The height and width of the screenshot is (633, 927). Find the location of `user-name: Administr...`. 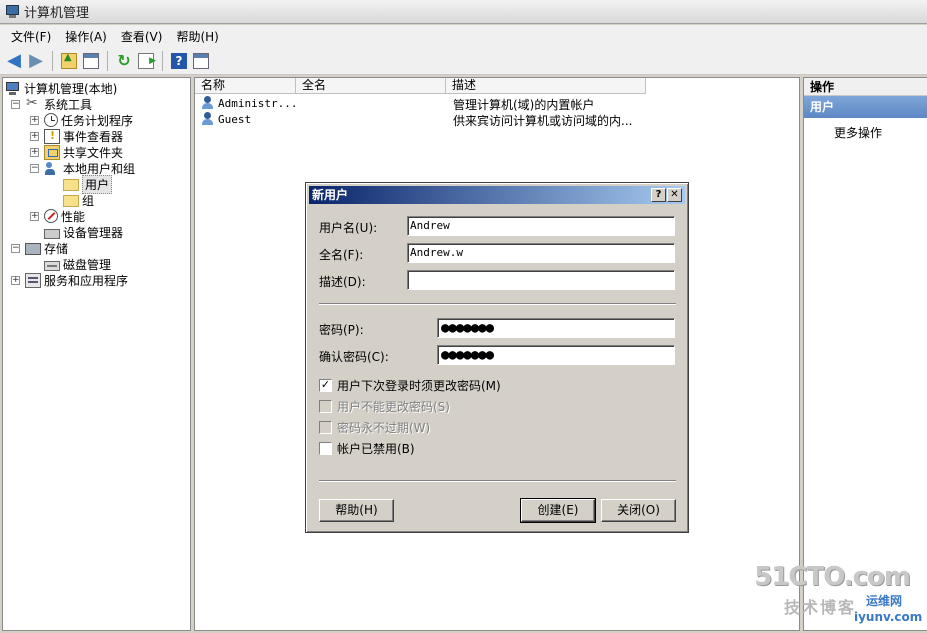

user-name: Administr... is located at coordinates (258, 103).